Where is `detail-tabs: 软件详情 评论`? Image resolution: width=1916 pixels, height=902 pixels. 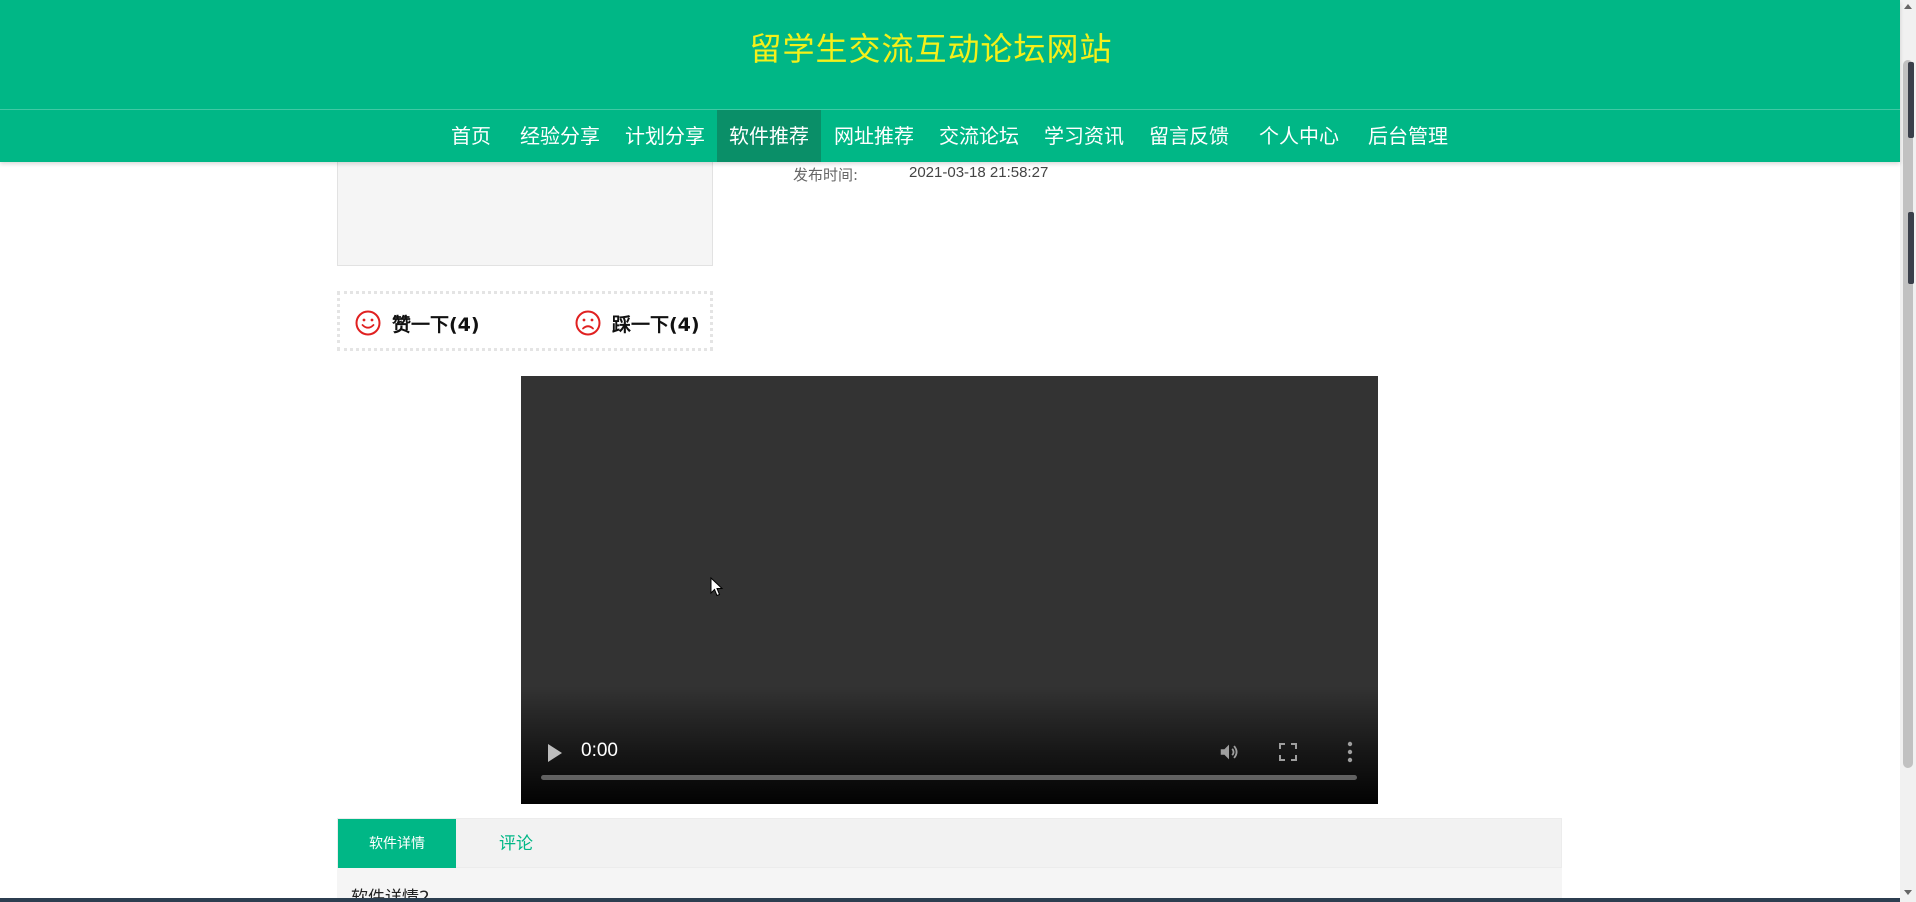
detail-tabs: 软件详情 评论 is located at coordinates (949, 843).